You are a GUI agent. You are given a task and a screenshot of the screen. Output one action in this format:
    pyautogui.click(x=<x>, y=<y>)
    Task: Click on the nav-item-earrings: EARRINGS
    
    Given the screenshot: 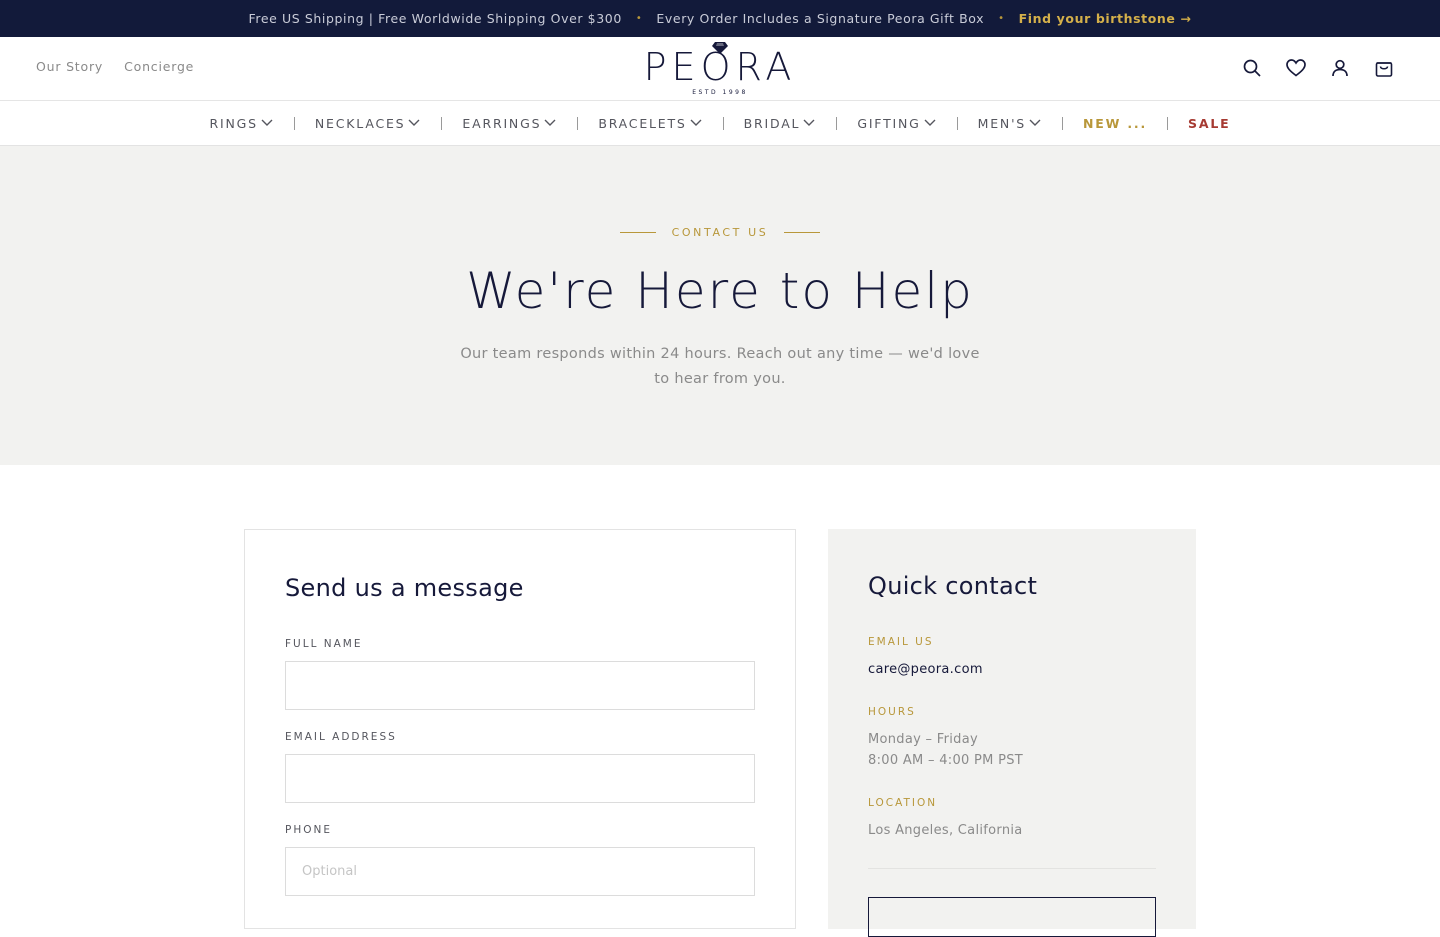 What is the action you would take?
    pyautogui.click(x=509, y=123)
    